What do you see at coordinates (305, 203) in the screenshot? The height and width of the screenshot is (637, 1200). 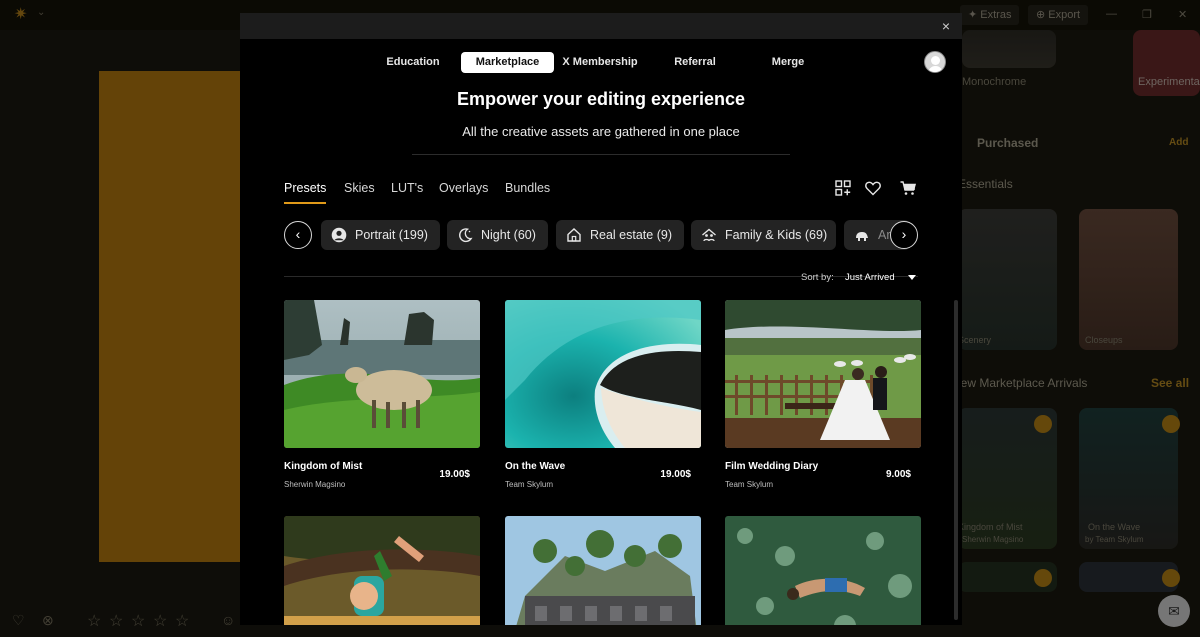 I see `active-tab-indicator` at bounding box center [305, 203].